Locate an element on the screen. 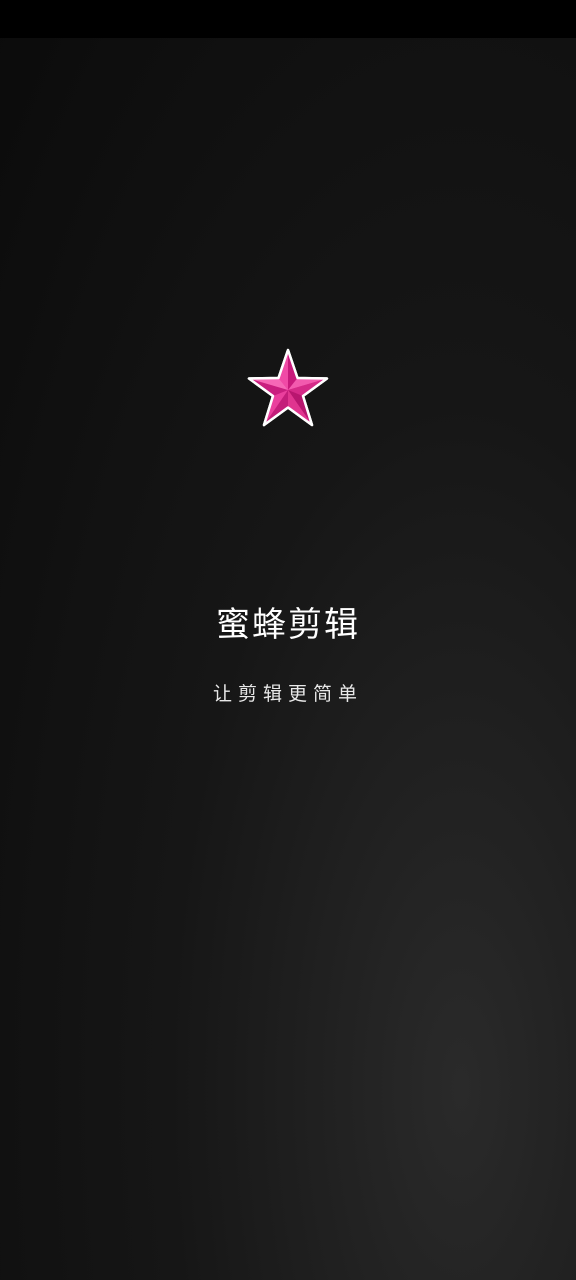 This screenshot has height=1280, width=576. star-icon is located at coordinates (288, 387).